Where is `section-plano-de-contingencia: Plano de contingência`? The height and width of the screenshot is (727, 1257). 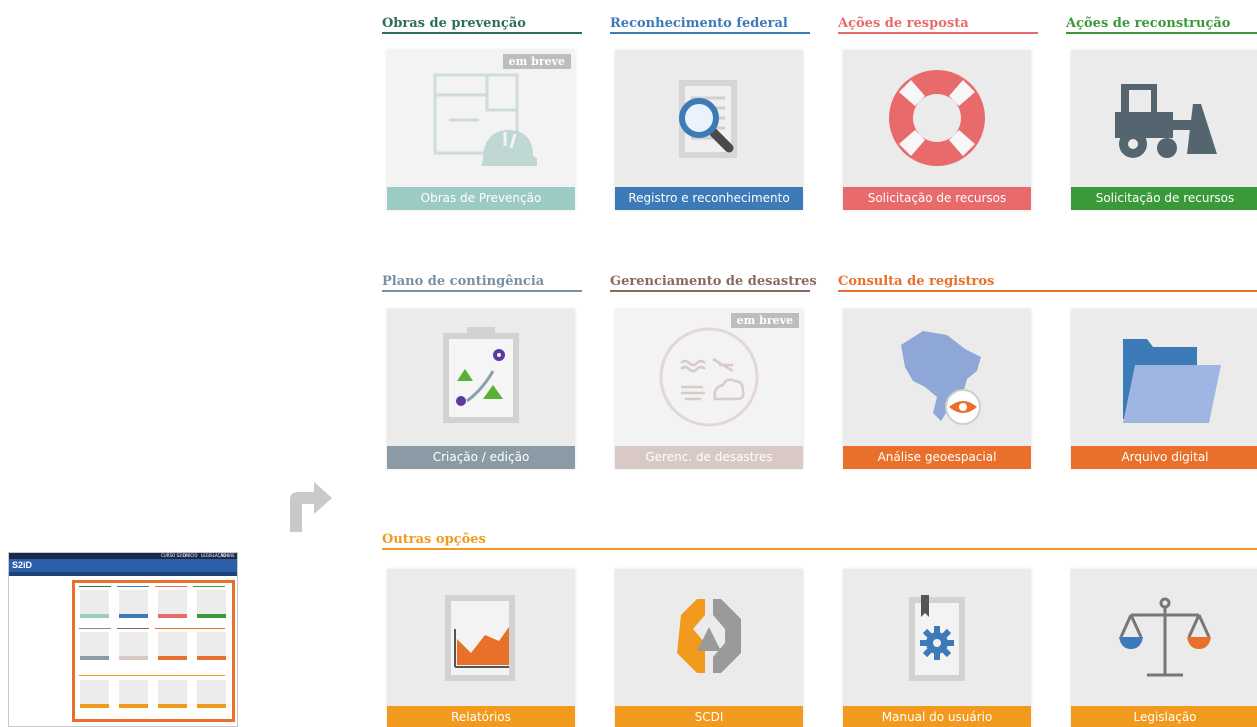 section-plano-de-contingencia: Plano de contingência is located at coordinates (482, 281).